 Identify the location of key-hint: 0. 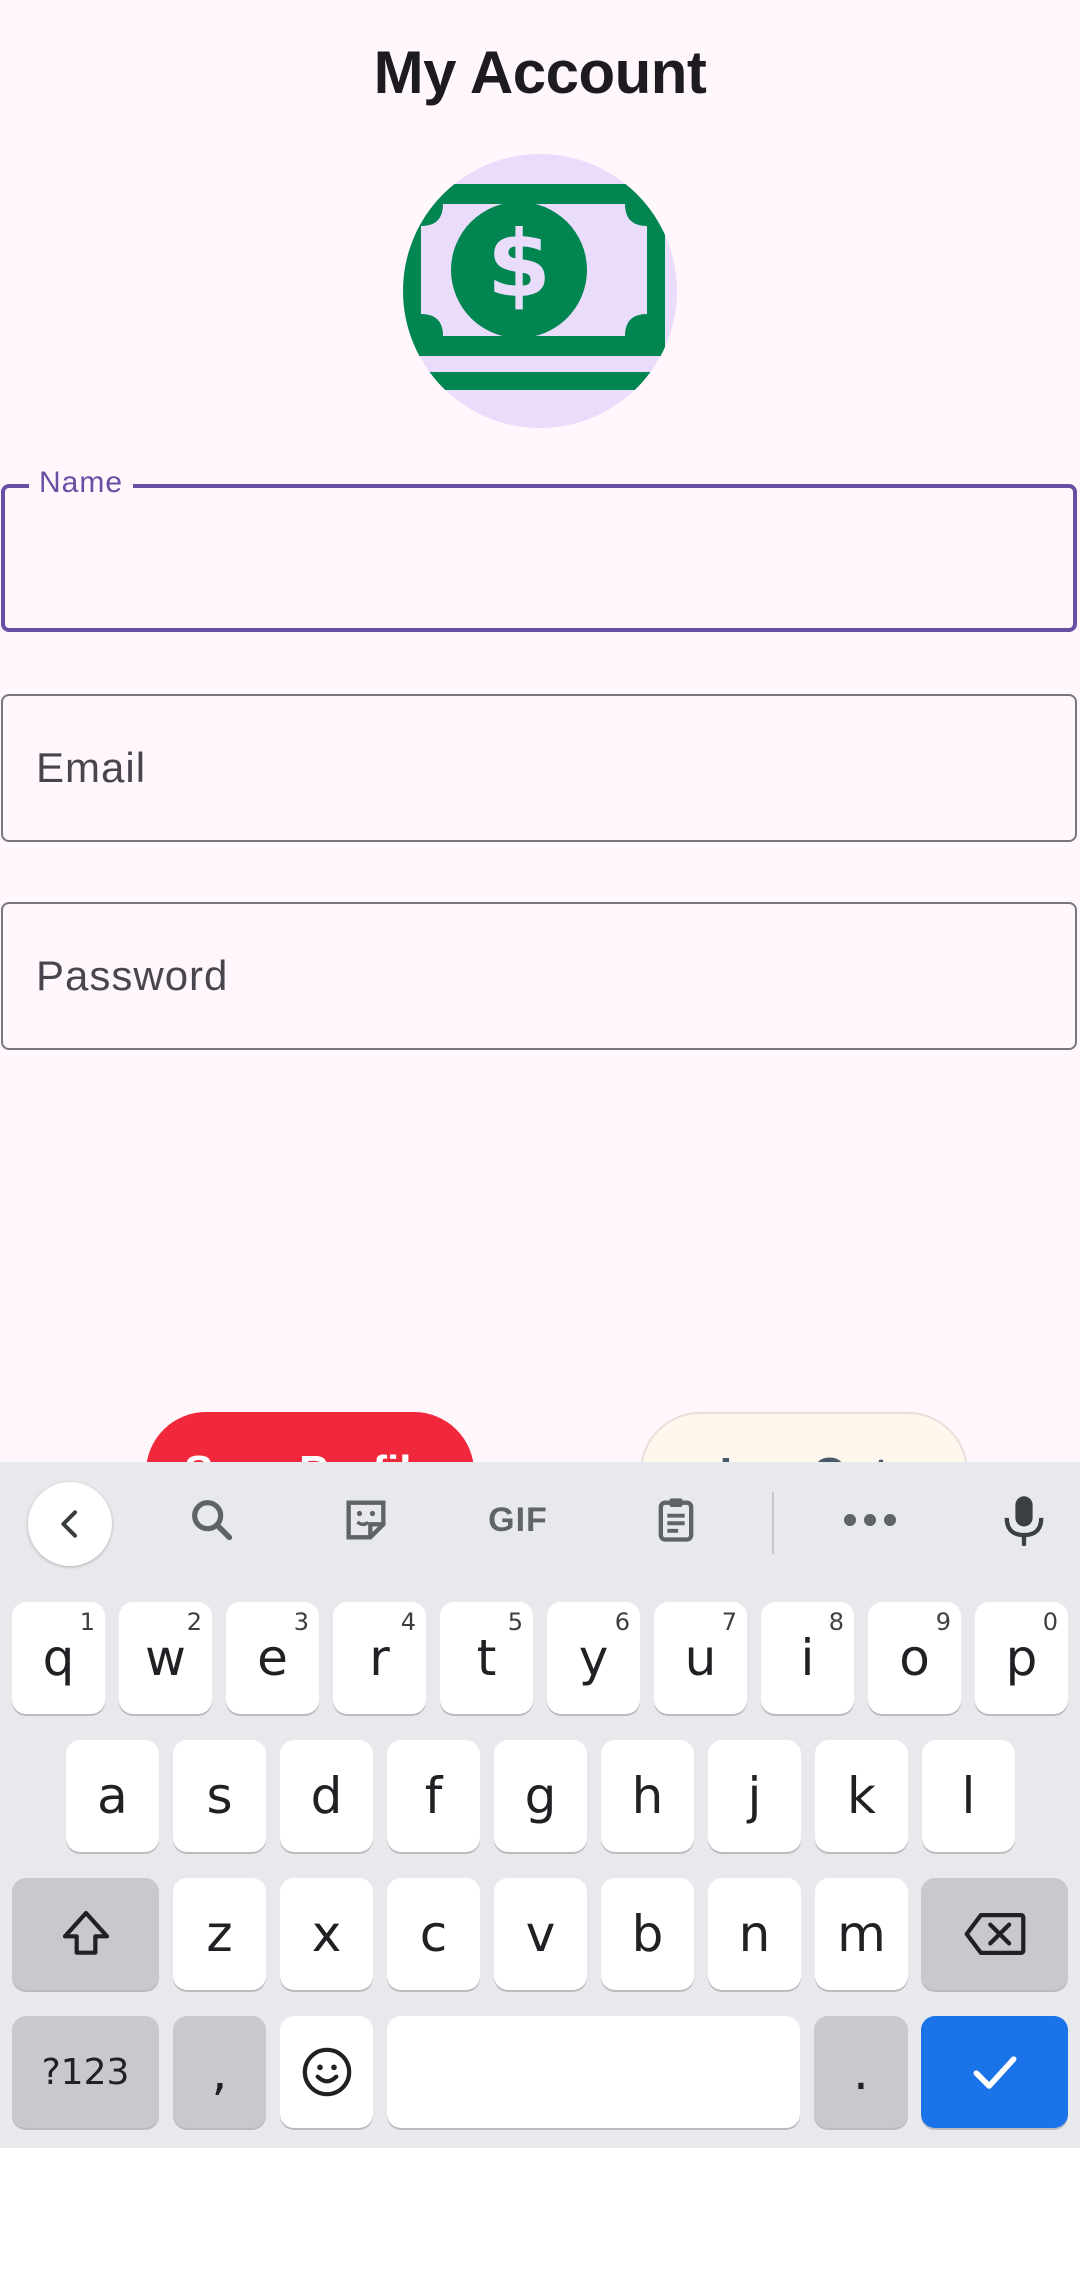
(1050, 1622).